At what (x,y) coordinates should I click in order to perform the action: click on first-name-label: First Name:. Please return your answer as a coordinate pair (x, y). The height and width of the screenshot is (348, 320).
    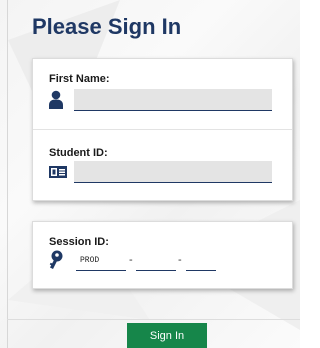
    Looking at the image, I should click on (79, 79).